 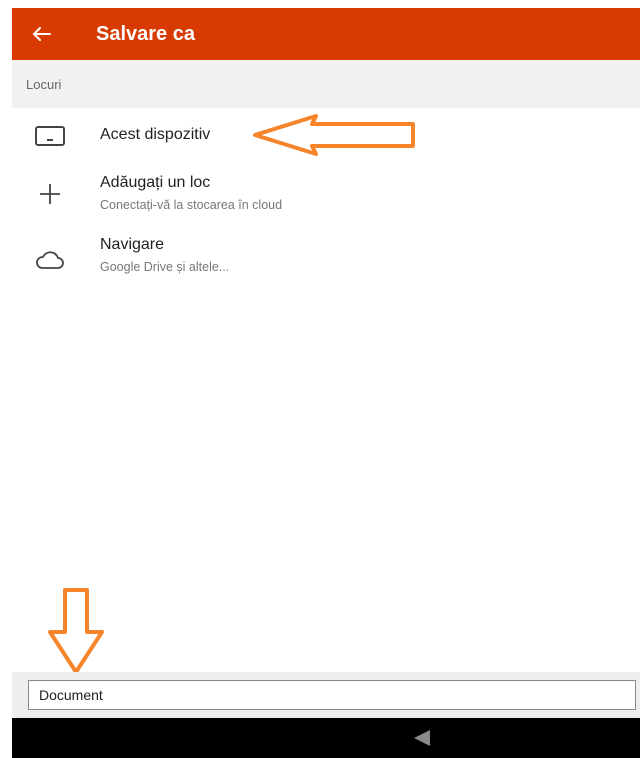 I want to click on annotation-arrow-down, so click(x=76, y=631).